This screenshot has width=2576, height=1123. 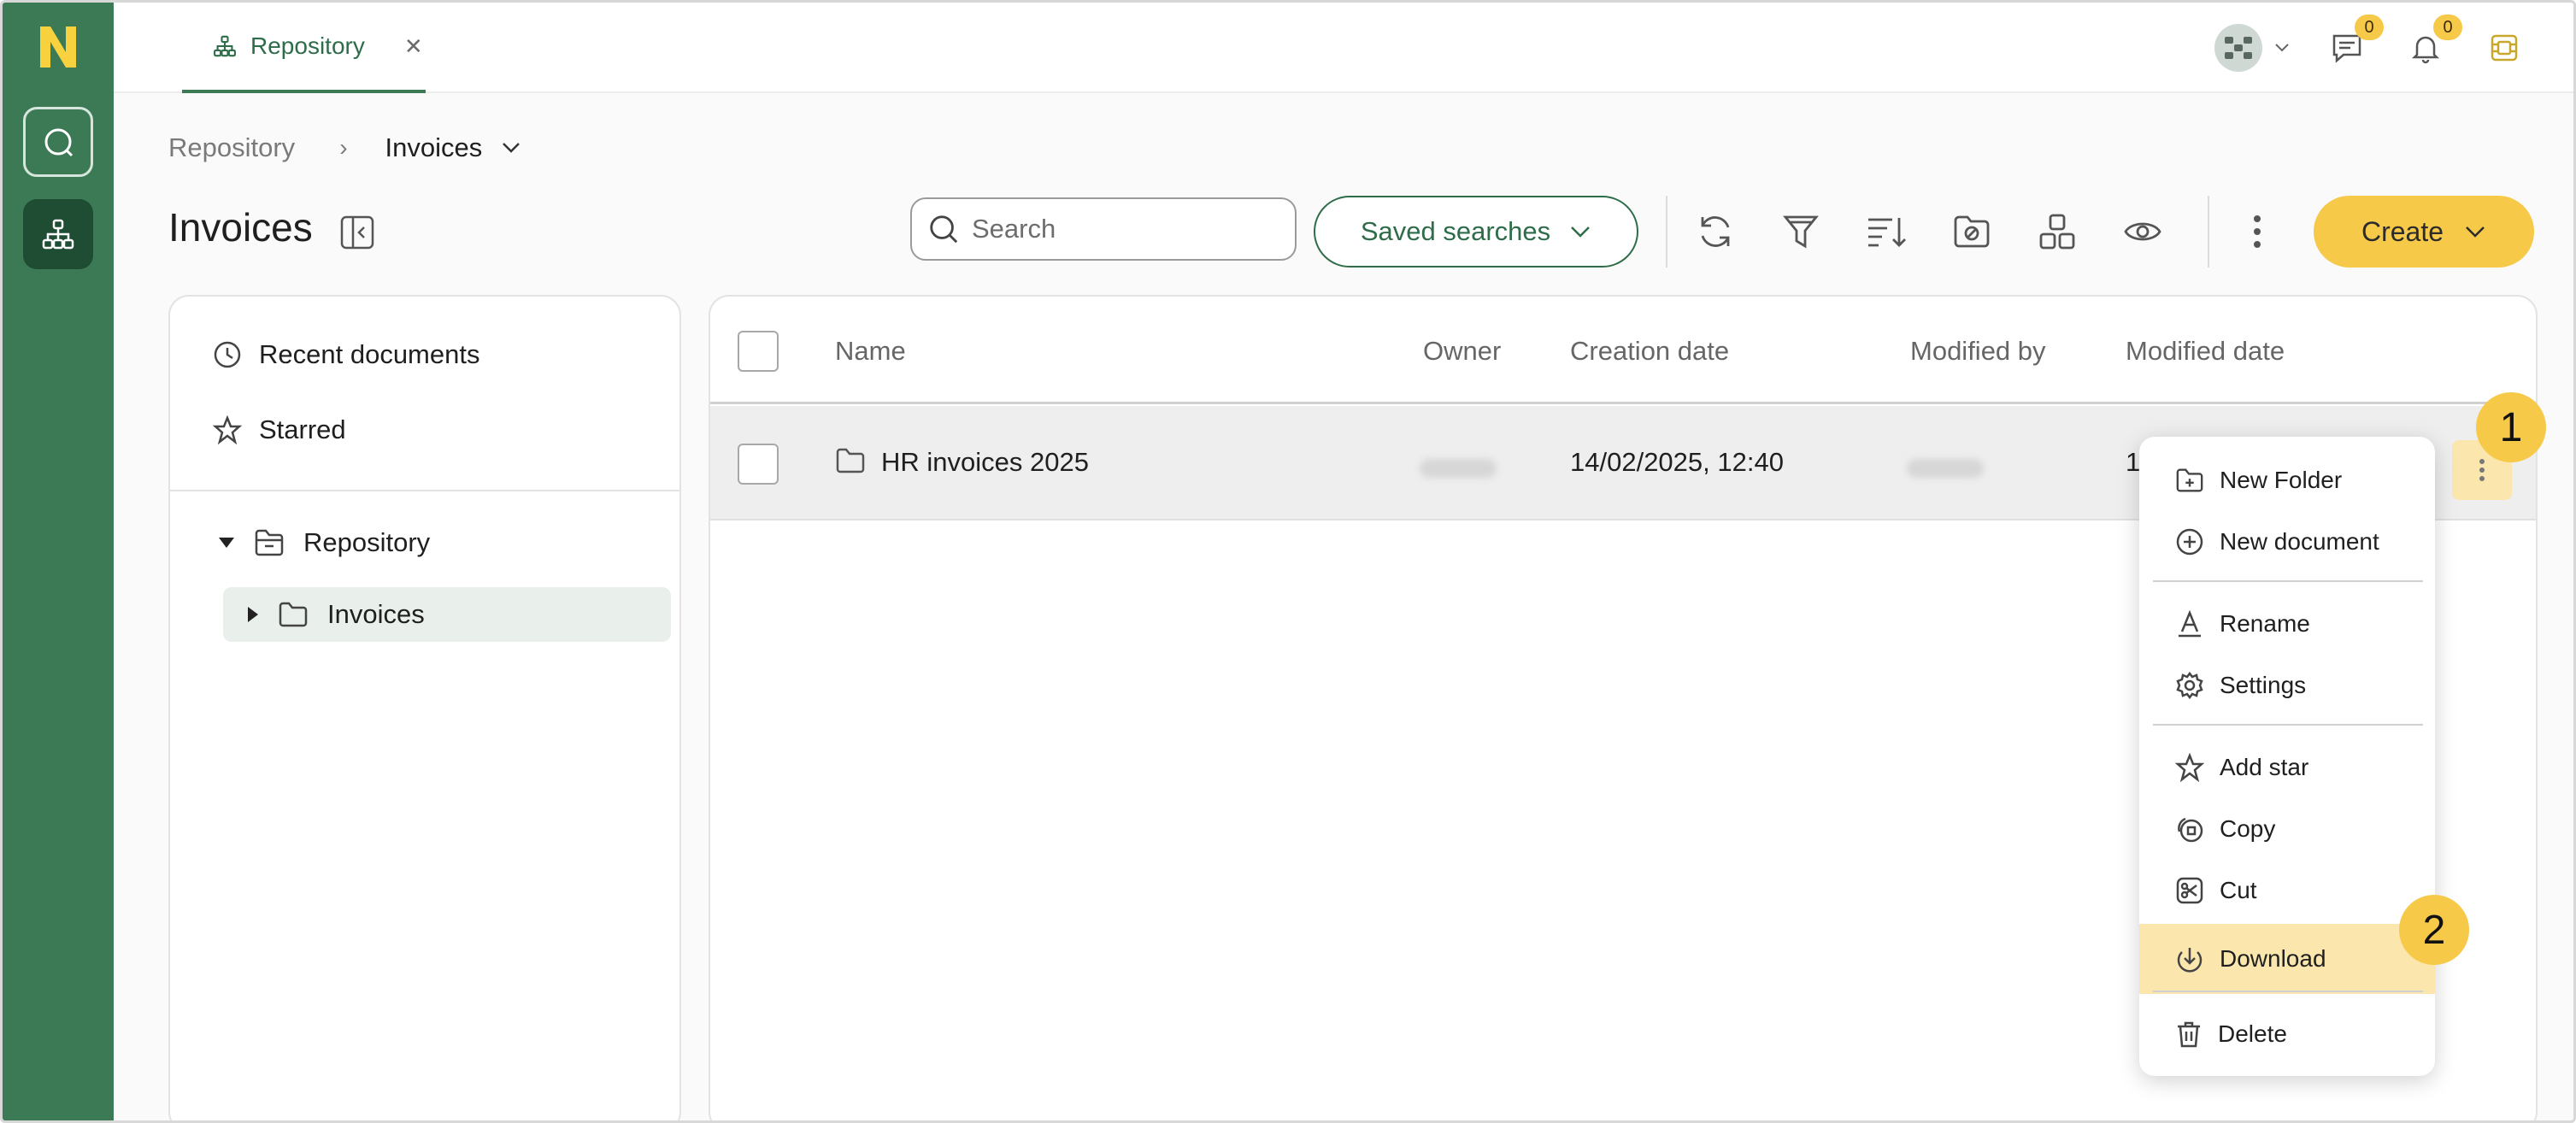 I want to click on modified-by-redacted, so click(x=1945, y=469).